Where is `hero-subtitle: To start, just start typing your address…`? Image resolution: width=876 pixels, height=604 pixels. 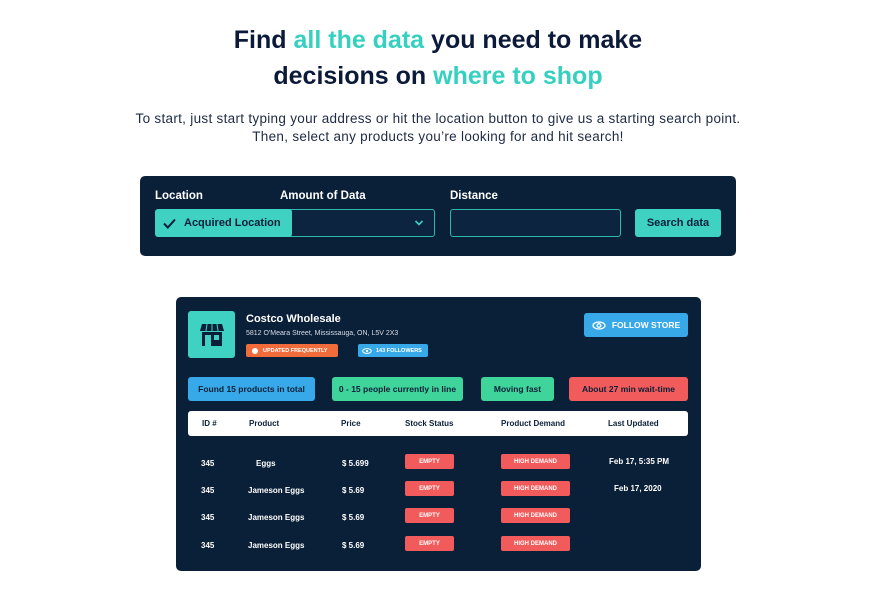 hero-subtitle: To start, just start typing your address… is located at coordinates (438, 128).